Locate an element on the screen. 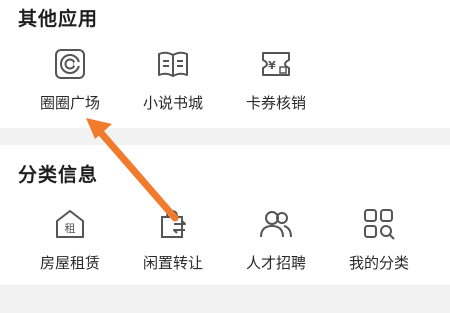 This screenshot has height=313, width=450. app-item-label: 小说书城 is located at coordinates (172, 103).